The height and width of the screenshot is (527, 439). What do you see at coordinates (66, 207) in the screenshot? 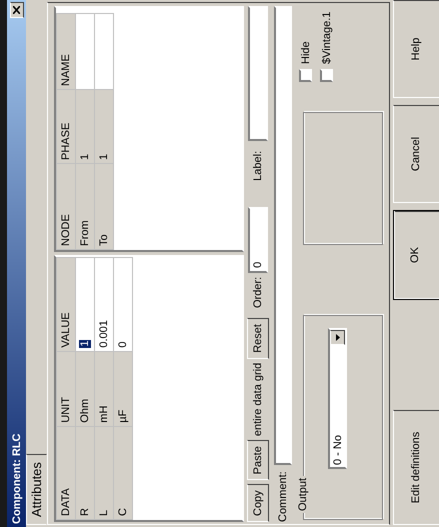
I see `column-header: NODE` at bounding box center [66, 207].